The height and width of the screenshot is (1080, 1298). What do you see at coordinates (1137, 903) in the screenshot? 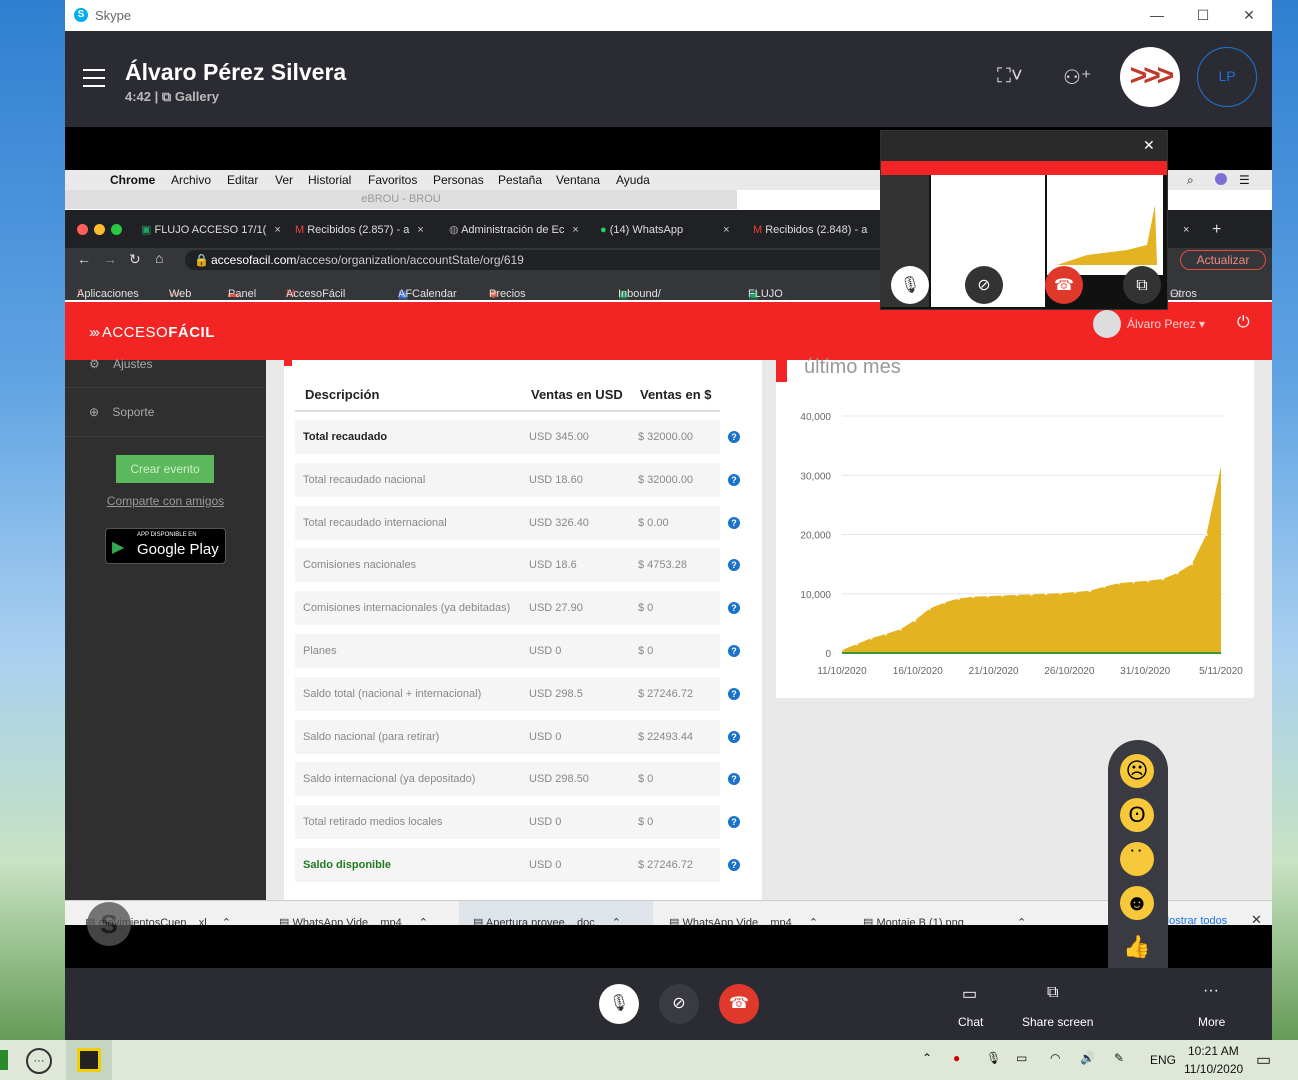
I see `reaction-laughing-icon: ☻` at bounding box center [1137, 903].